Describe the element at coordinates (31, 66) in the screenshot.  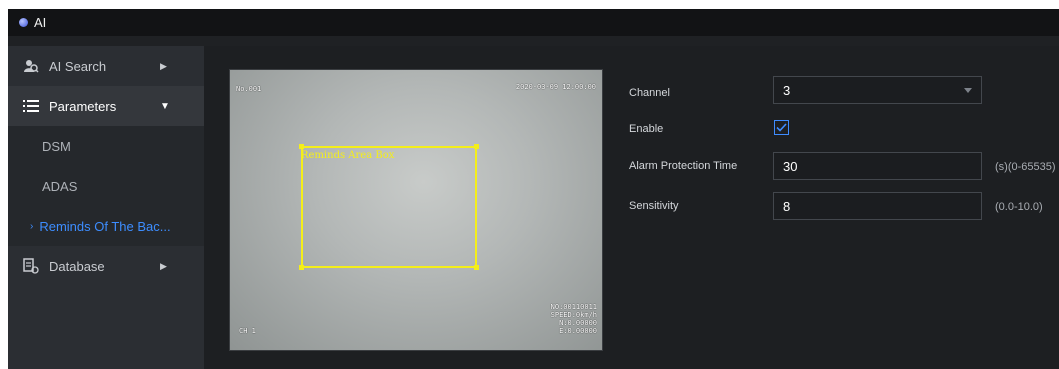
I see `search-person-icon` at that location.